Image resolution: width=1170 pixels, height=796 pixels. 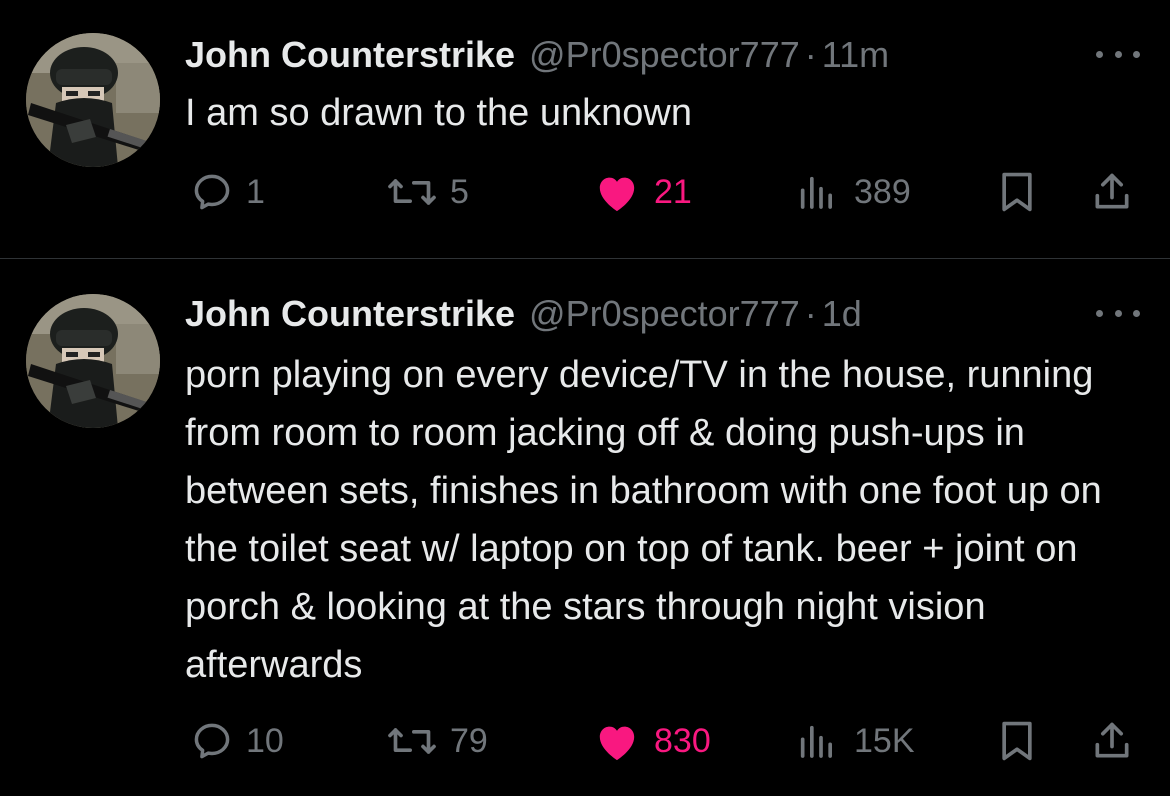 What do you see at coordinates (523, 314) in the screenshot?
I see `tweet-header: John Counterstrike @Pr0spector777 · 1d` at bounding box center [523, 314].